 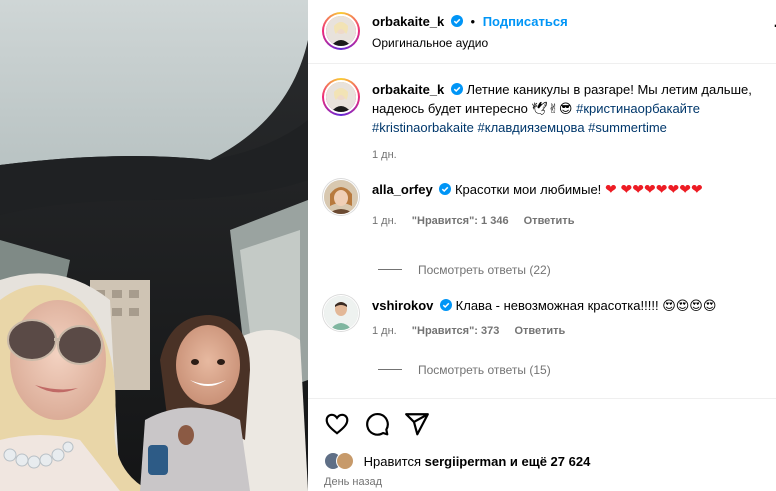 I want to click on liker-username: sergiiperman, so click(x=466, y=461).